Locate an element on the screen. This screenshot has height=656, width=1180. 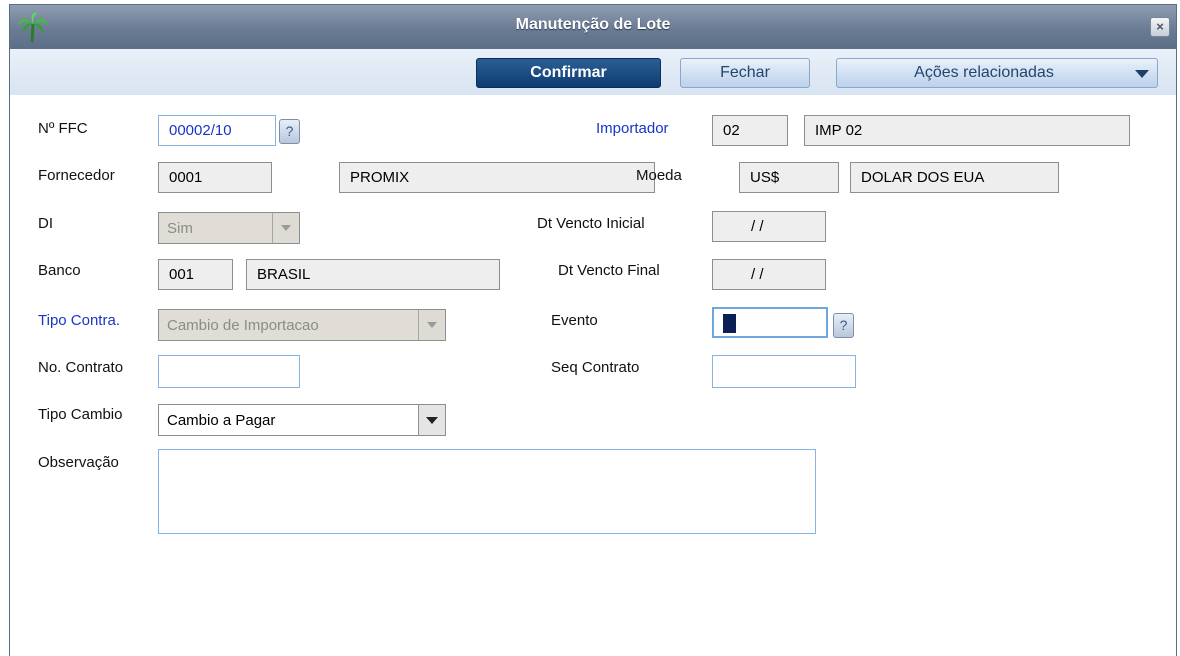
di-select: Sim is located at coordinates (229, 228).